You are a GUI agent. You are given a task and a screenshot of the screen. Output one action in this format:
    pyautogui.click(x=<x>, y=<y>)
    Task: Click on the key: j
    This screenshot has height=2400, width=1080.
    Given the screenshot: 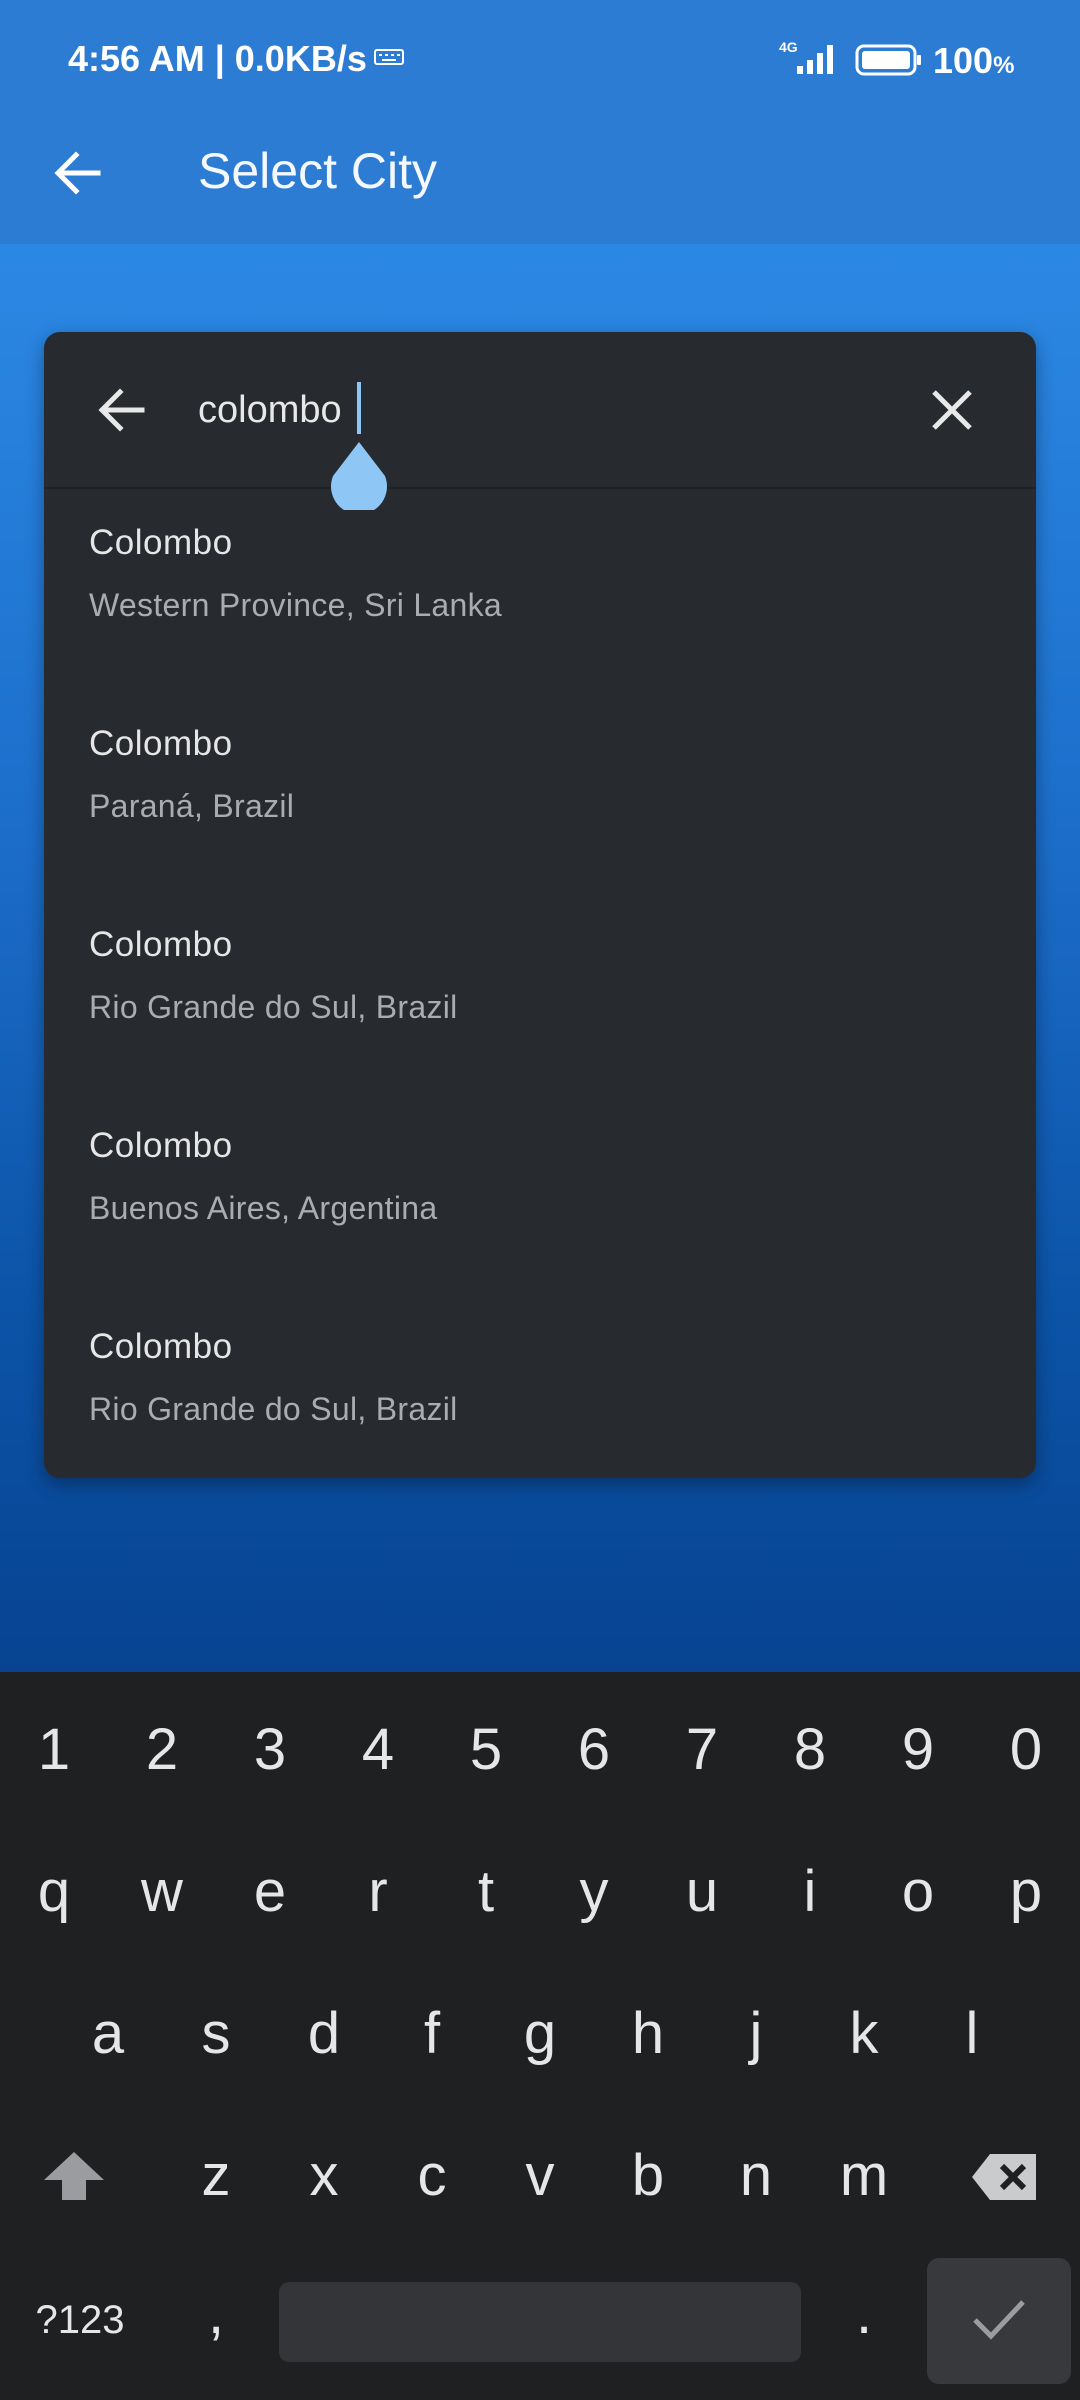 What is the action you would take?
    pyautogui.click(x=756, y=2034)
    